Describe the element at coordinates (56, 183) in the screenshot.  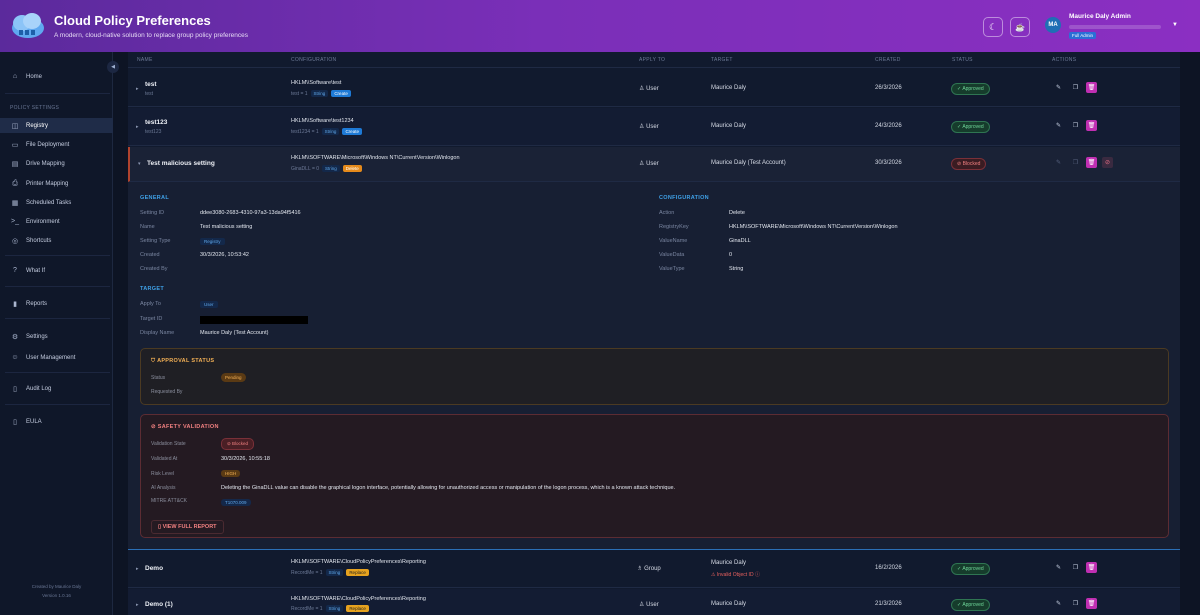
I see `sidebar-item-printer-mapping: ⎙ Printer Mapping` at that location.